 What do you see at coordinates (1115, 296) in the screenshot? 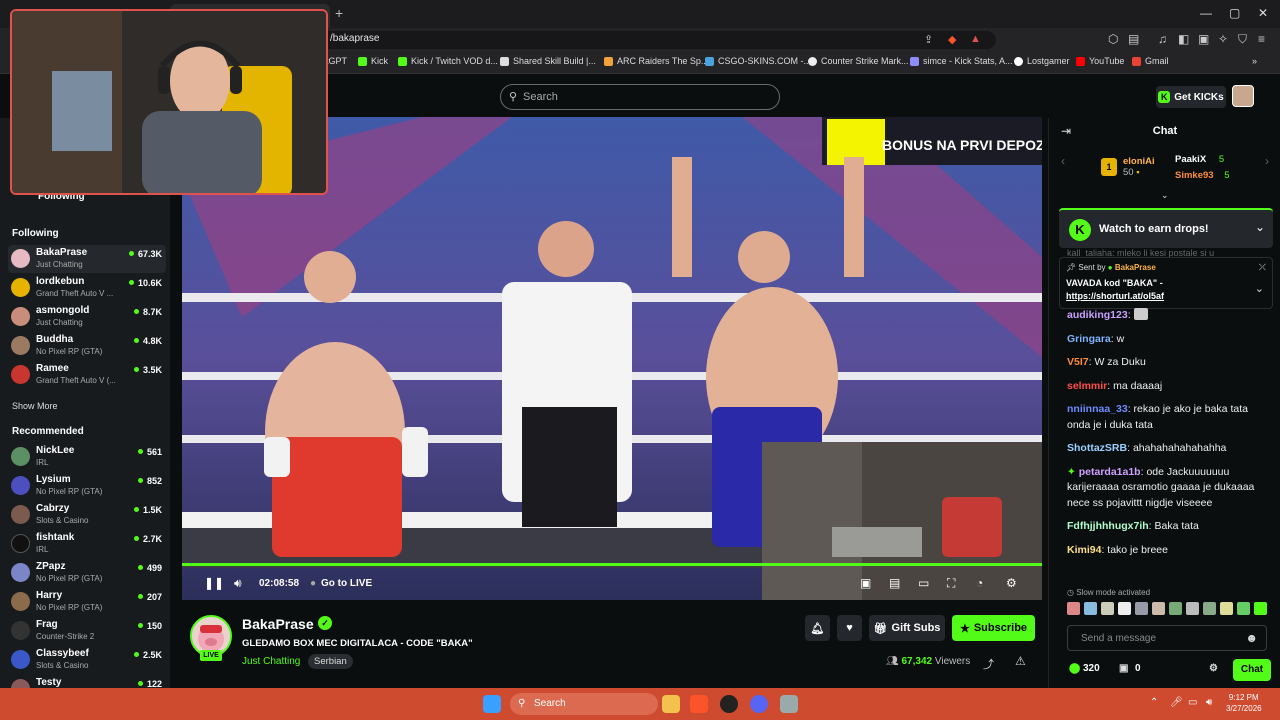
I see `pinned-link: https://shorturl.at/ol5af` at bounding box center [1115, 296].